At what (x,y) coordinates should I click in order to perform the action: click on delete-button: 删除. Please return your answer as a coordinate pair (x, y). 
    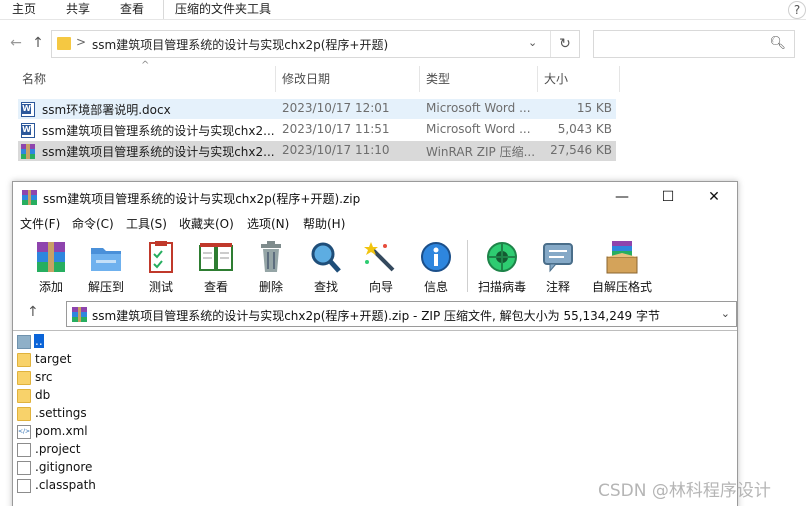
    Looking at the image, I should click on (271, 266).